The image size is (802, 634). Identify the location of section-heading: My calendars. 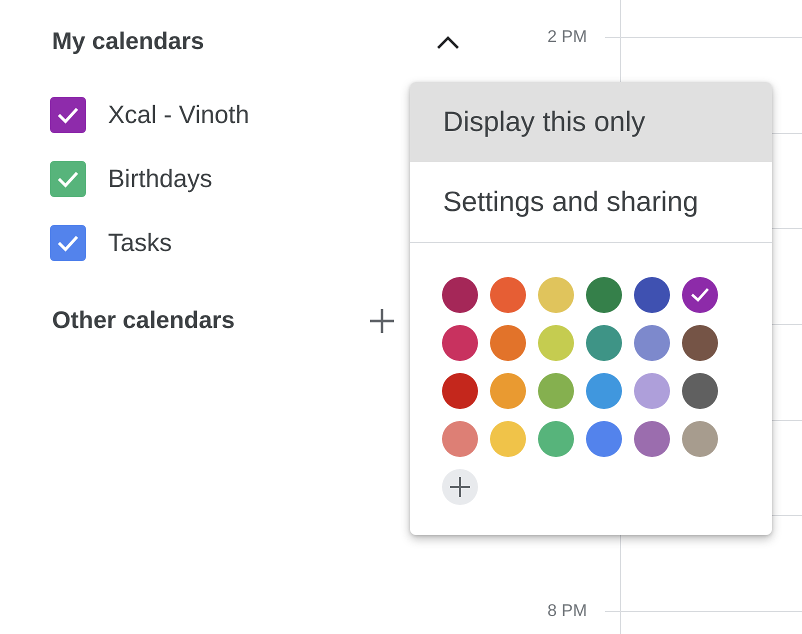
(127, 42).